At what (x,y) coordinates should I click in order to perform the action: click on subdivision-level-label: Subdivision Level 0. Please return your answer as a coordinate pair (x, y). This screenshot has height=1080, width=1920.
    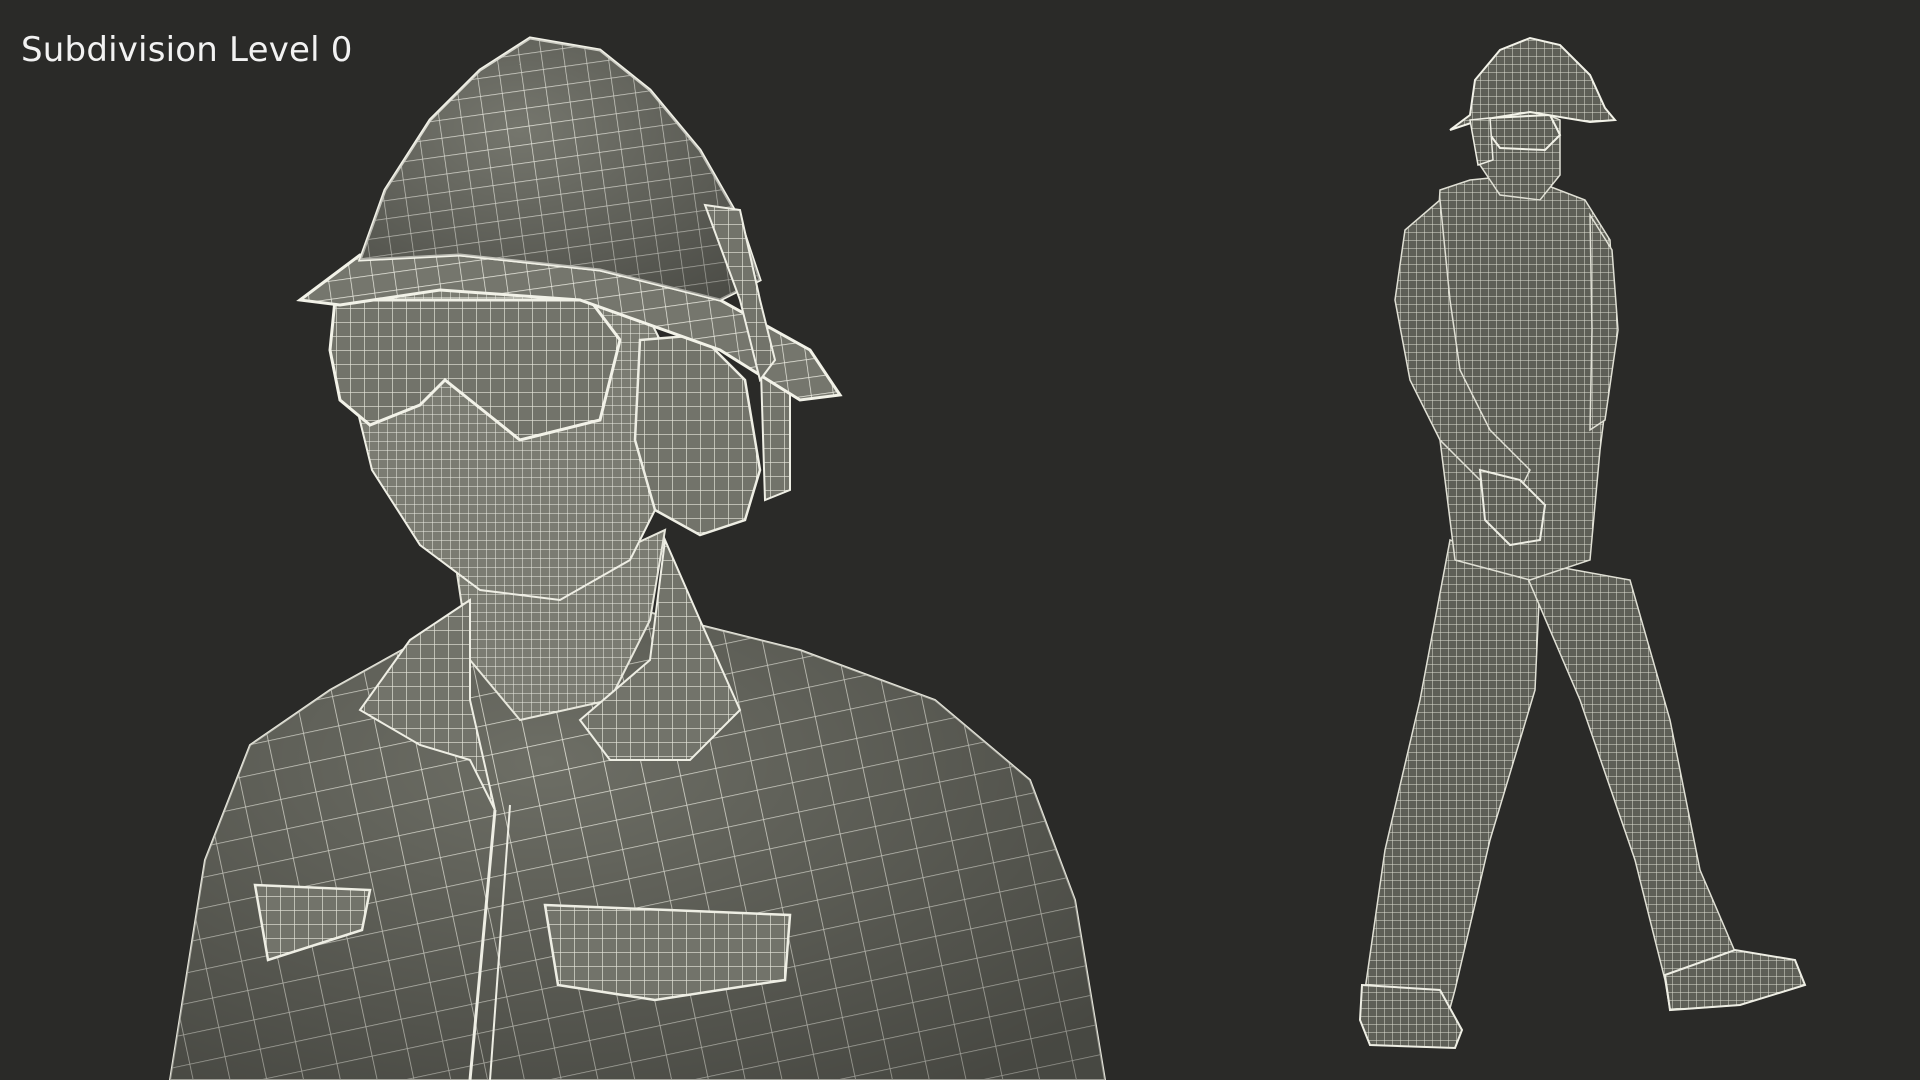
    Looking at the image, I should click on (187, 50).